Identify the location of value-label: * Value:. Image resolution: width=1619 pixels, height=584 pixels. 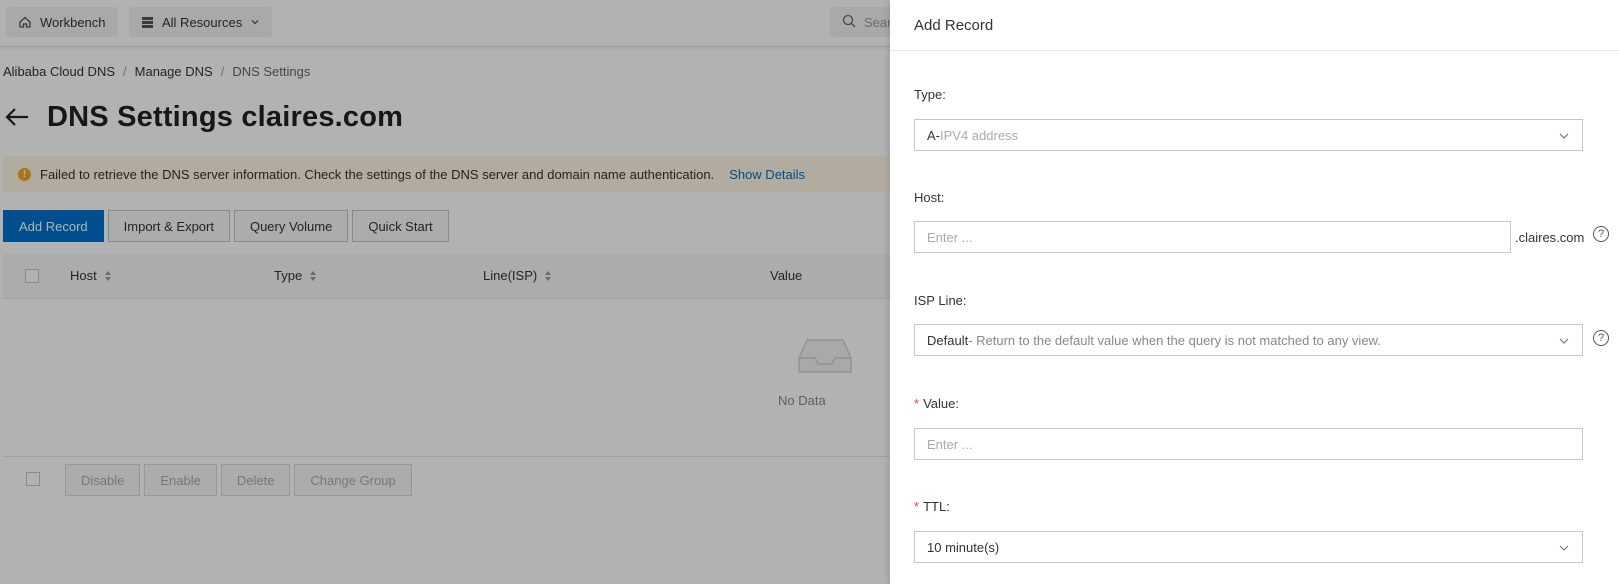
(936, 403).